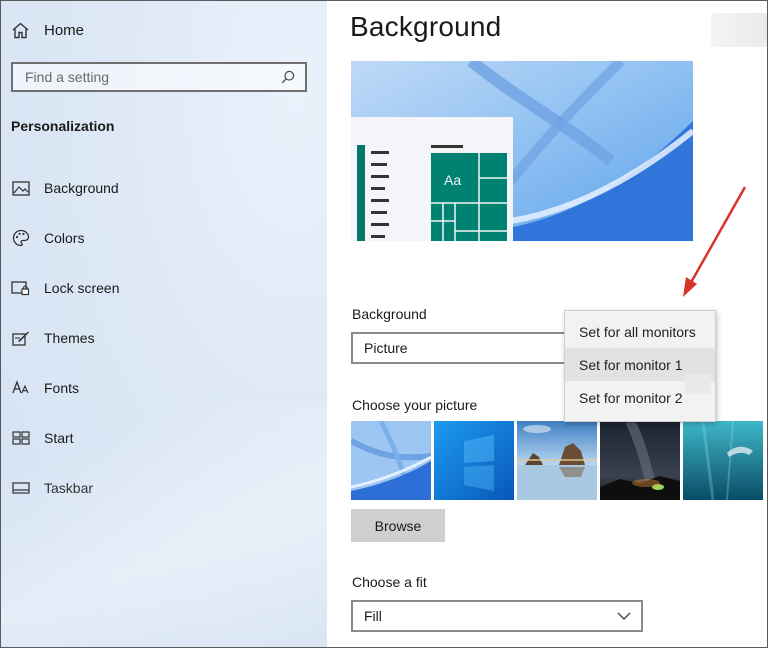 This screenshot has width=768, height=648. Describe the element at coordinates (723, 460) in the screenshot. I see `thumbnail-underwater` at that location.